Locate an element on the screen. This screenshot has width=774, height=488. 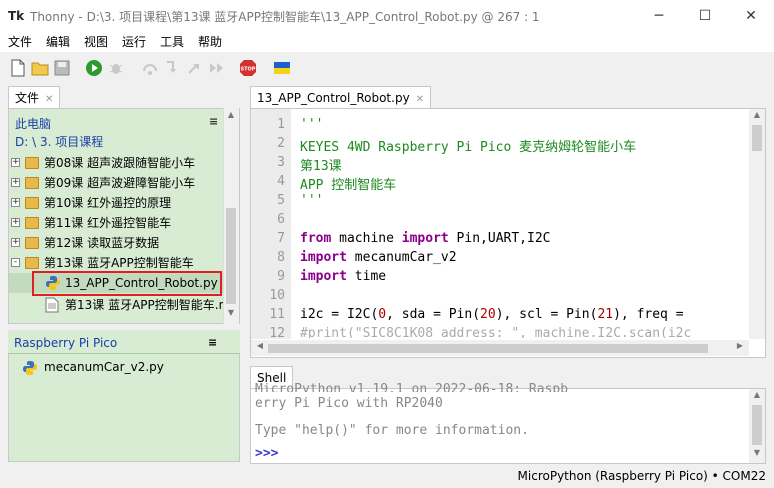
menu-view: 视图 is located at coordinates (96, 41).